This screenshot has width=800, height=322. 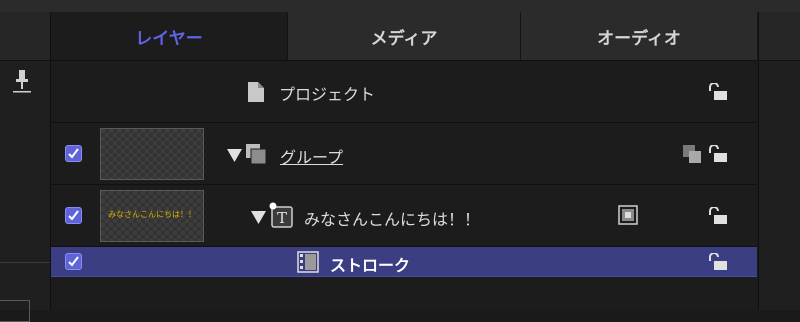 I want to click on thumbnail-text: みなさんこんにちは！！, so click(x=152, y=214).